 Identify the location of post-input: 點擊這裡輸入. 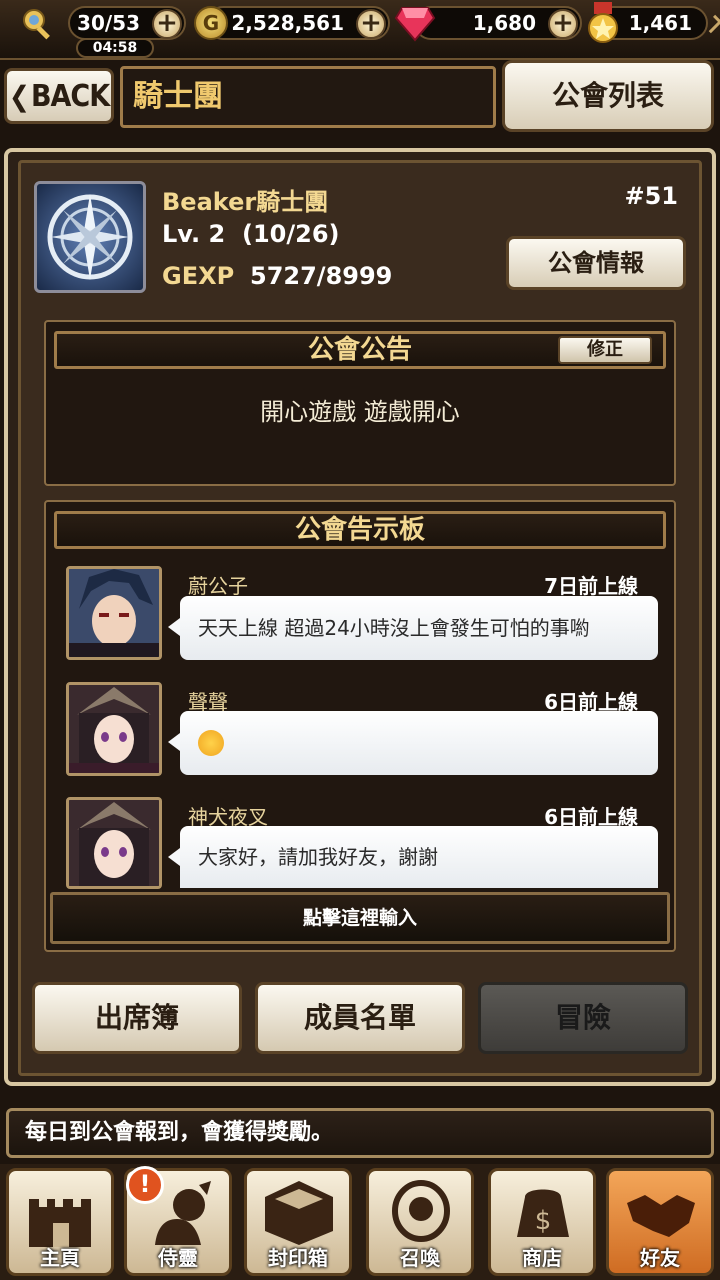
(360, 918).